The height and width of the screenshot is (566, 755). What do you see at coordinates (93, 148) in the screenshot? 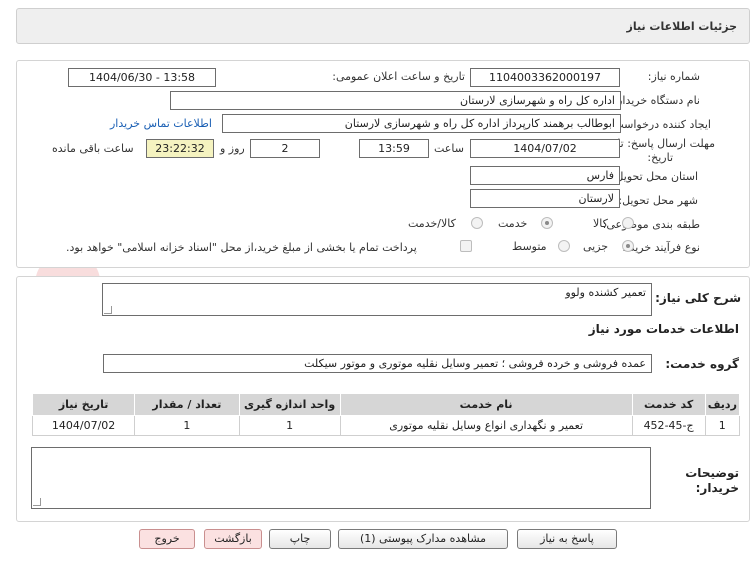
I see `remaining-label: ساعت باقی مانده` at bounding box center [93, 148].